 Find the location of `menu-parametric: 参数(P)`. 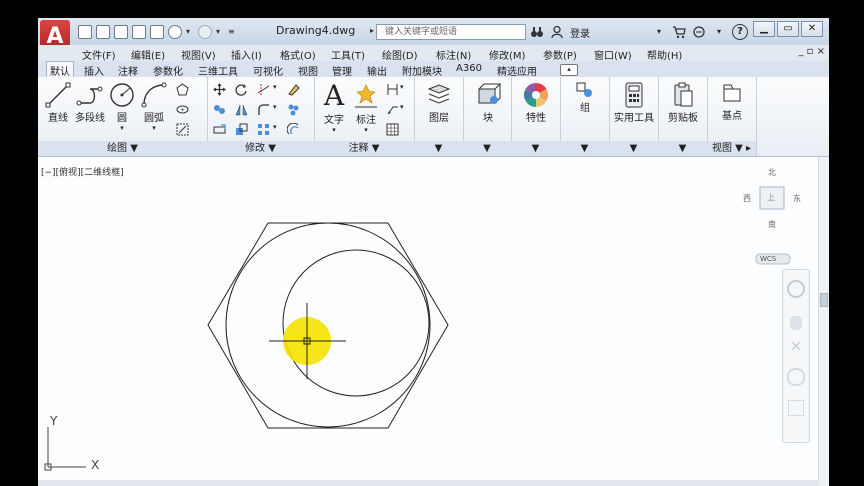

menu-parametric: 参数(P) is located at coordinates (560, 54).